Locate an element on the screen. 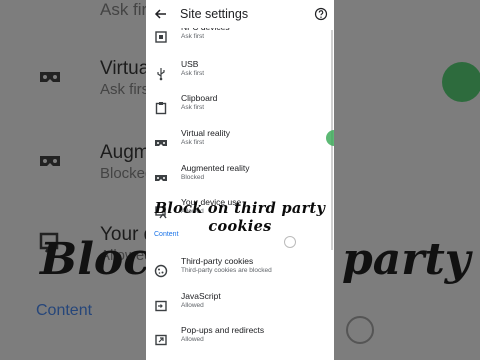 This screenshot has height=360, width=480. background-row: Augmented reality Blocked is located at coordinates (126, 170).